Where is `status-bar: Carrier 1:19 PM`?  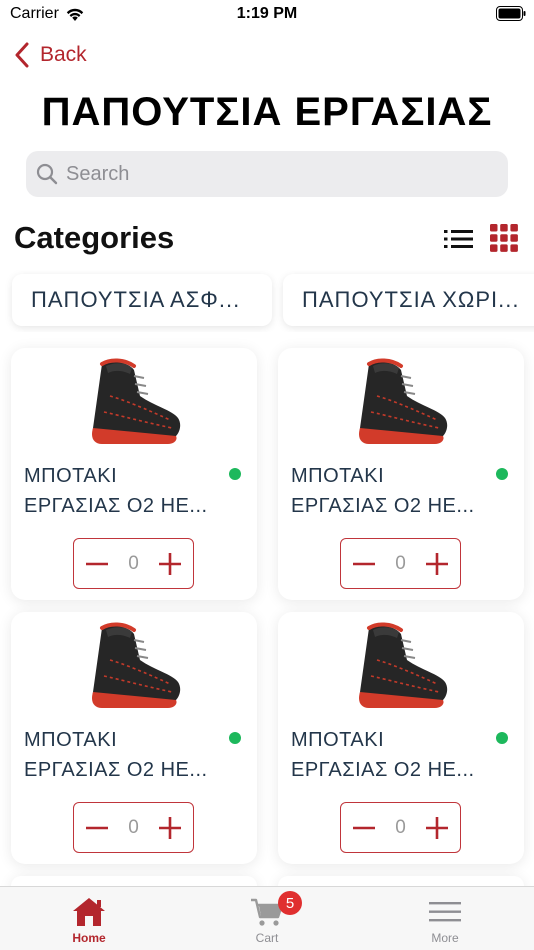
status-bar: Carrier 1:19 PM is located at coordinates (267, 15).